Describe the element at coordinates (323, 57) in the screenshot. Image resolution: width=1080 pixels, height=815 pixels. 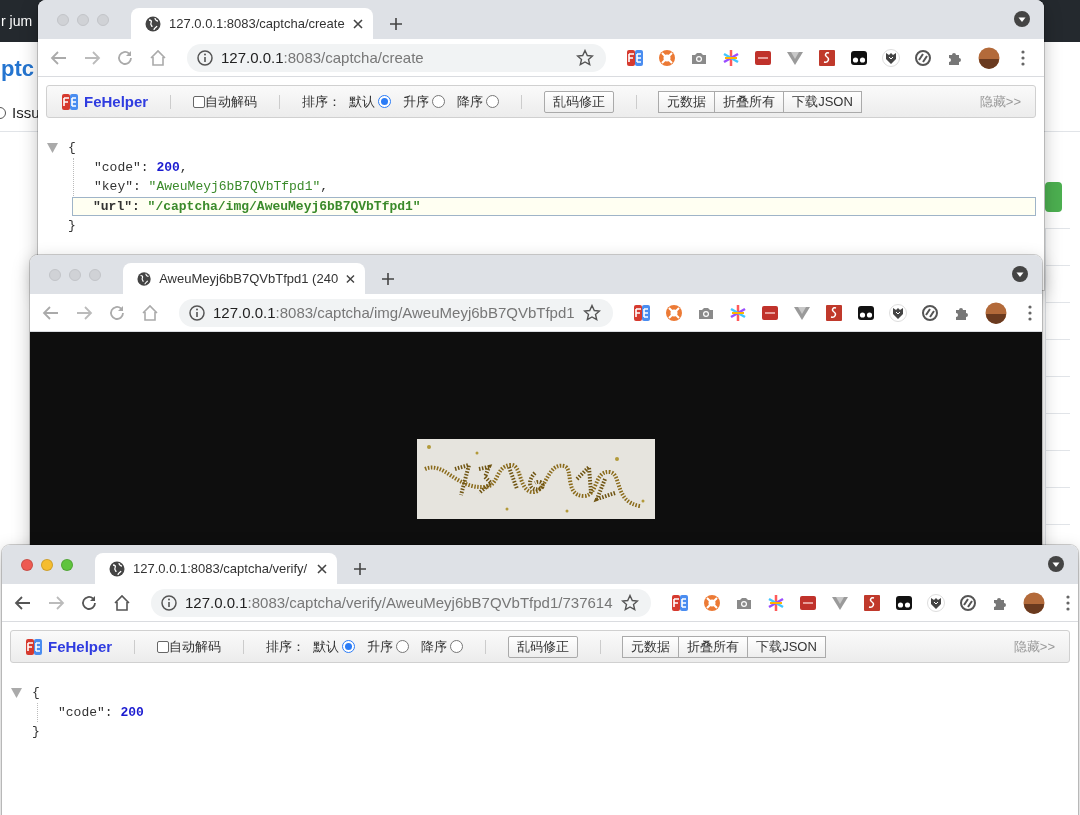
I see `url-text: 127.0.0.1:8083/captcha/create` at that location.